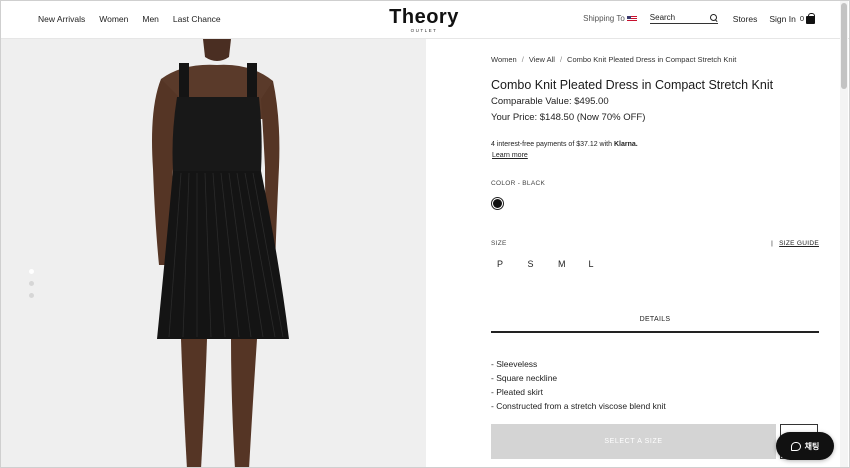  Describe the element at coordinates (844, 46) in the screenshot. I see `scrollbar-thumb` at that location.